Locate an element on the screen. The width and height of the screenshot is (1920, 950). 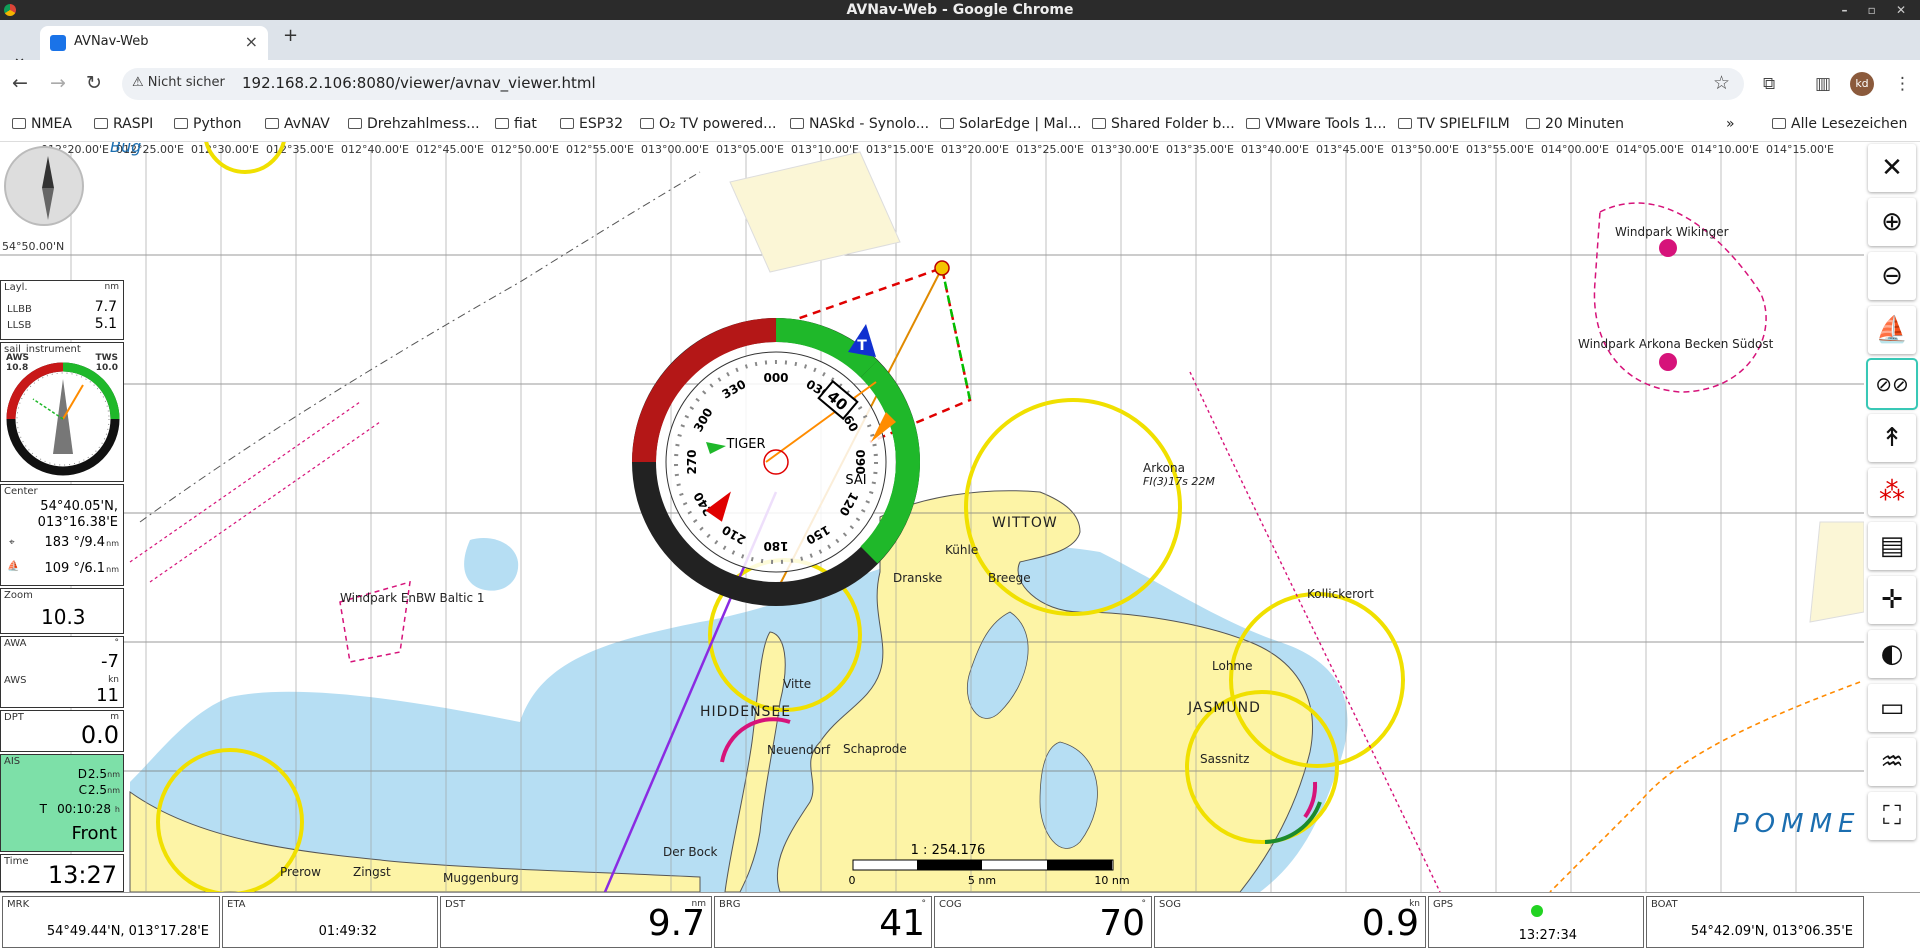
profile-avatar: kd is located at coordinates (1862, 84).